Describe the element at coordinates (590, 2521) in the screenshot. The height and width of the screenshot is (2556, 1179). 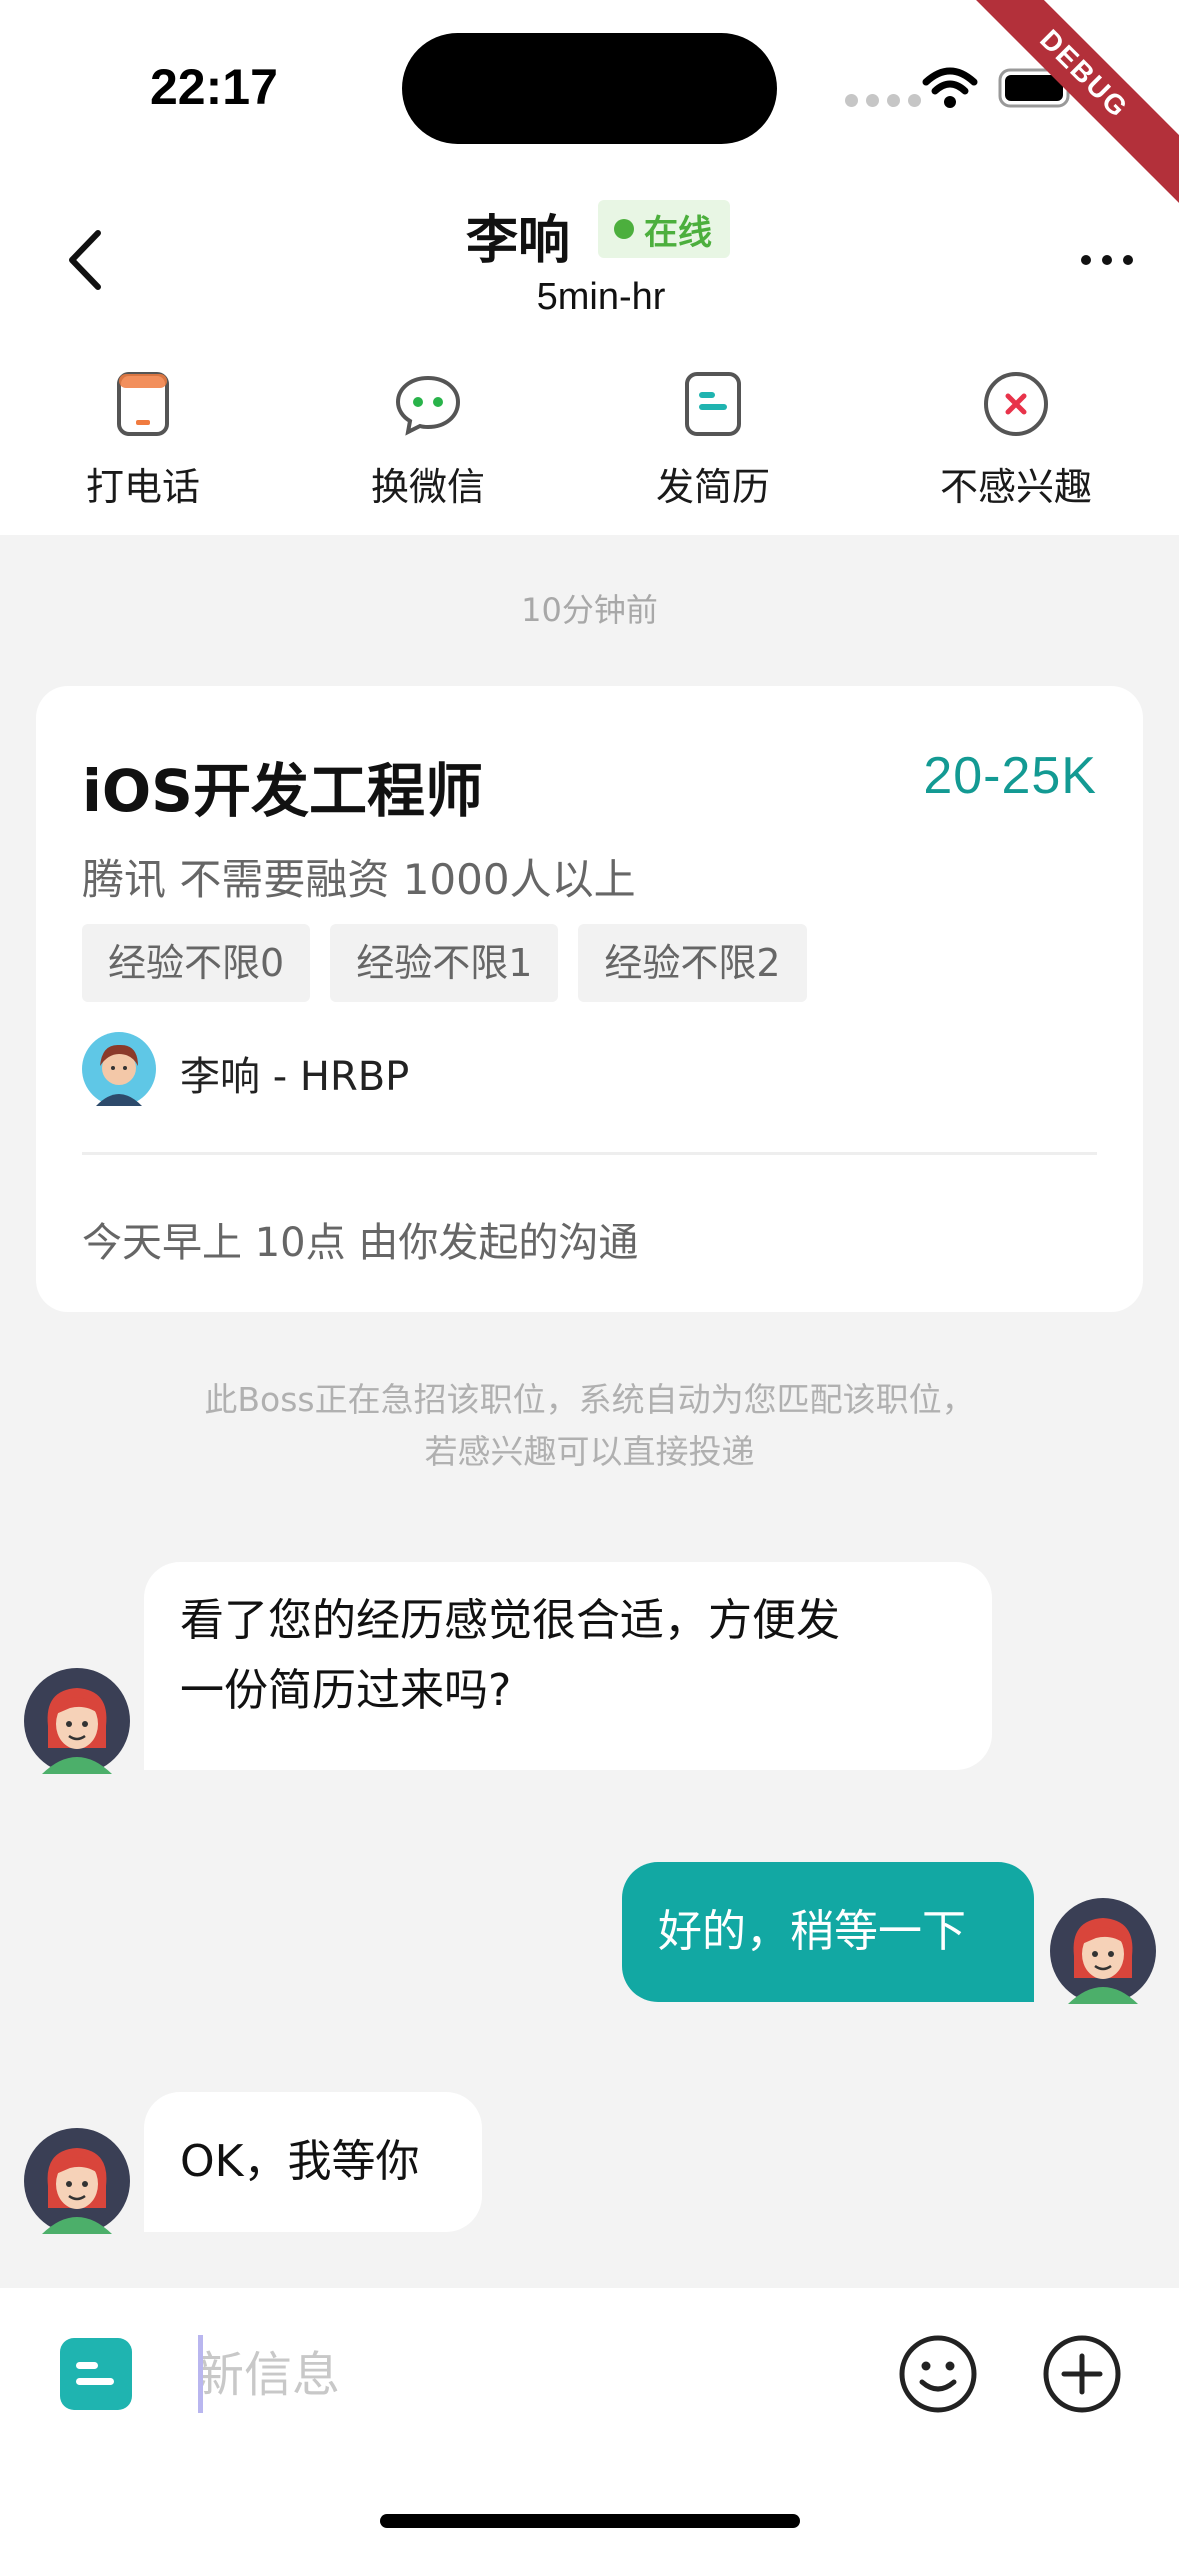
I see `home-indicator` at that location.